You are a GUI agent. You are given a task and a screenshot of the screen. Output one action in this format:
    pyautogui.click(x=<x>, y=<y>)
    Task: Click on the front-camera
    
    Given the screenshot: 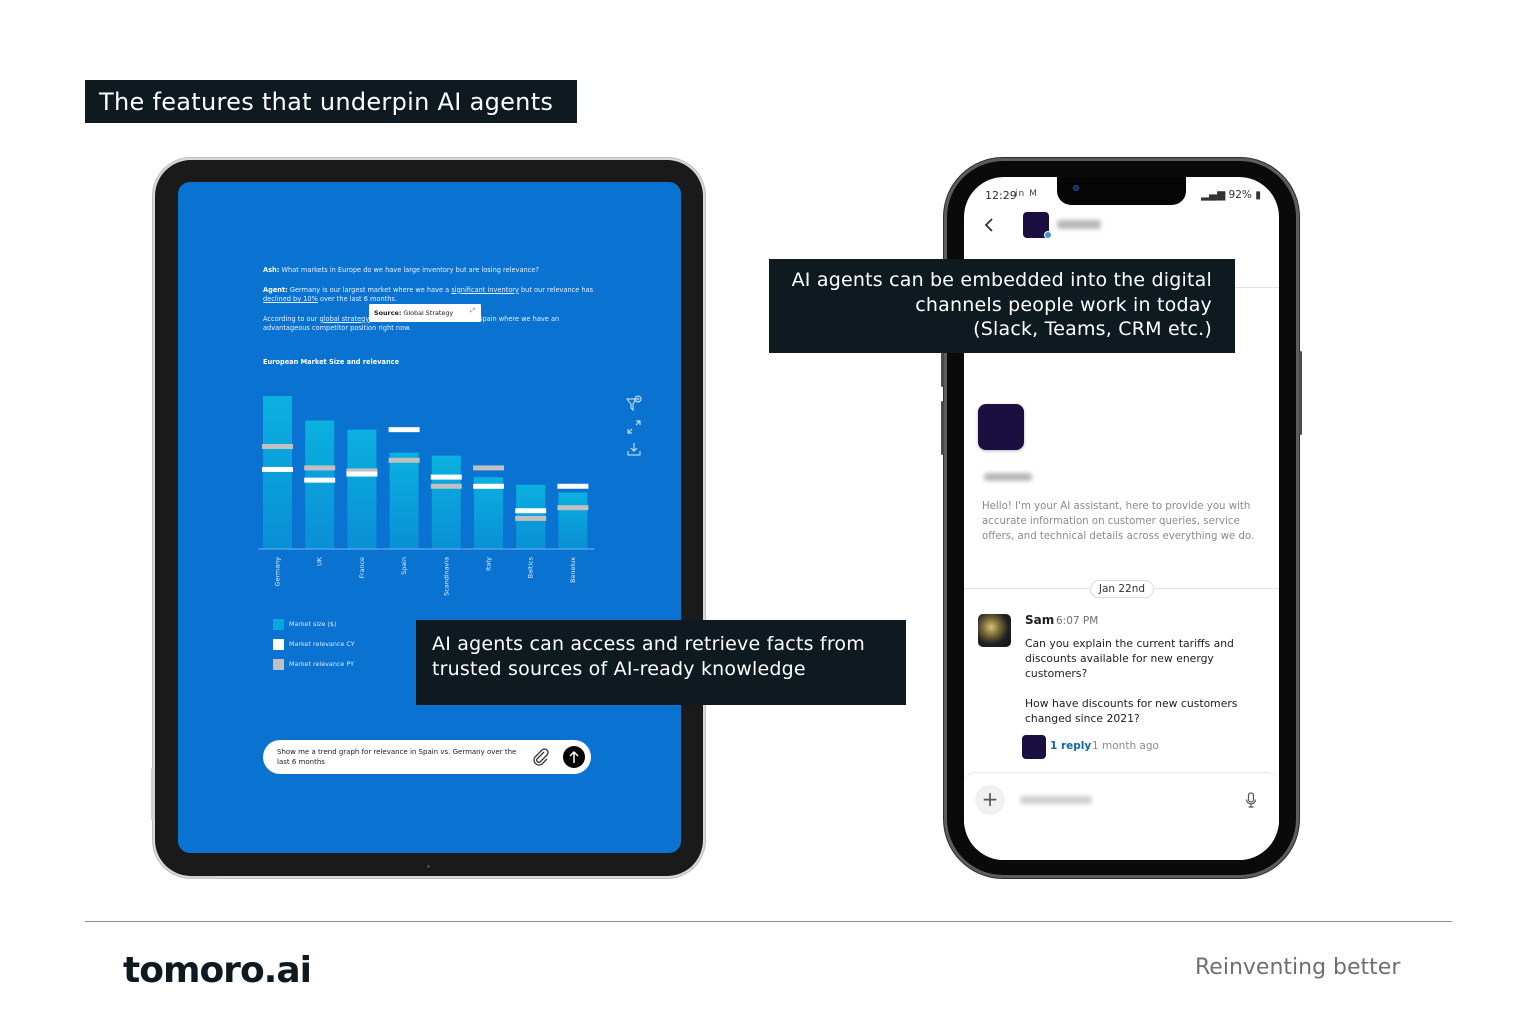 What is the action you would take?
    pyautogui.click(x=1076, y=188)
    